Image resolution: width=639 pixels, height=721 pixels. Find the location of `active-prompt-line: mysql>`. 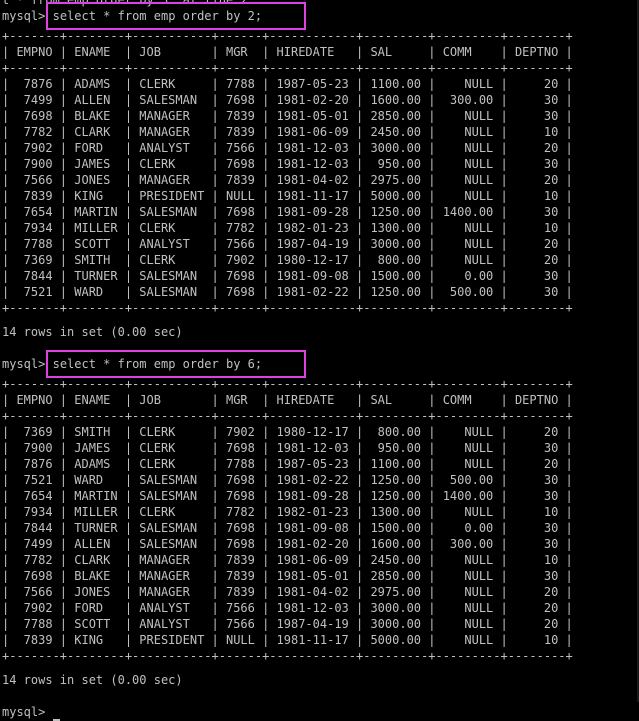

active-prompt-line: mysql> is located at coordinates (31, 712).